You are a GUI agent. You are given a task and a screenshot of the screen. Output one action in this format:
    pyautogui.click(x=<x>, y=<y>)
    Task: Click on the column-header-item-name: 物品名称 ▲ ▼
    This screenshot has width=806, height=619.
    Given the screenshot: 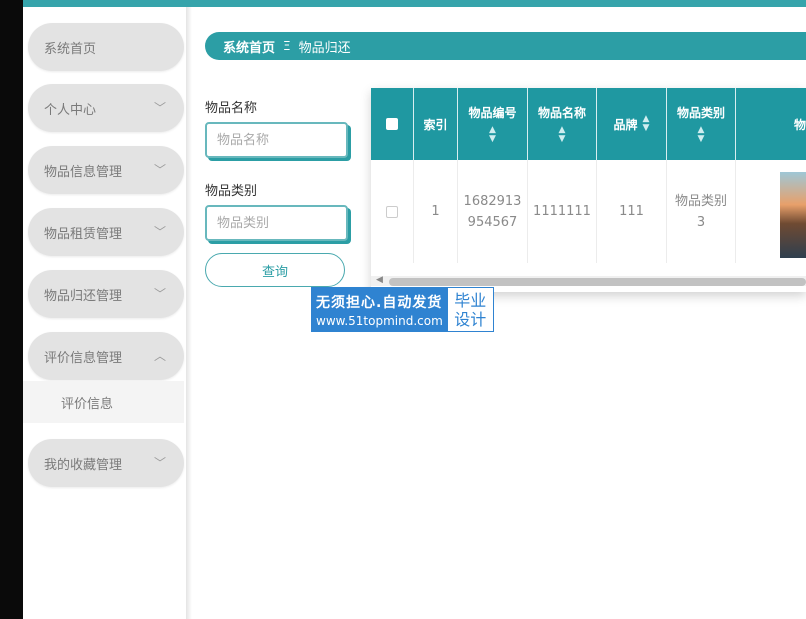 What is the action you would take?
    pyautogui.click(x=562, y=124)
    